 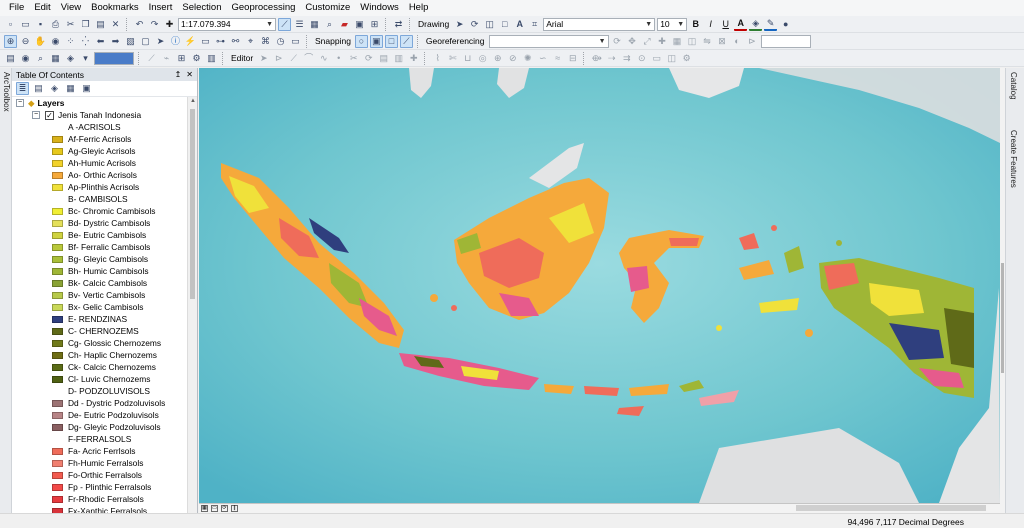 I want to click on editor-toolbar-icon: ⟋, so click(x=284, y=24).